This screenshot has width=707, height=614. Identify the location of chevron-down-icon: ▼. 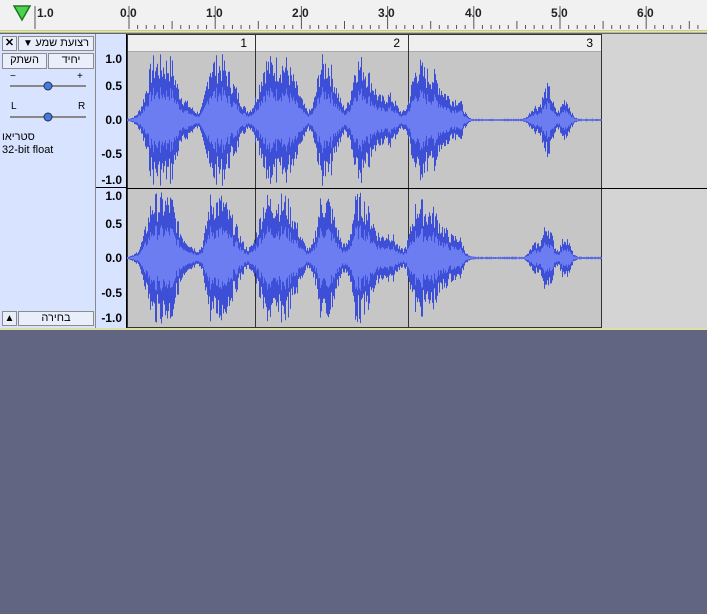
(28, 43).